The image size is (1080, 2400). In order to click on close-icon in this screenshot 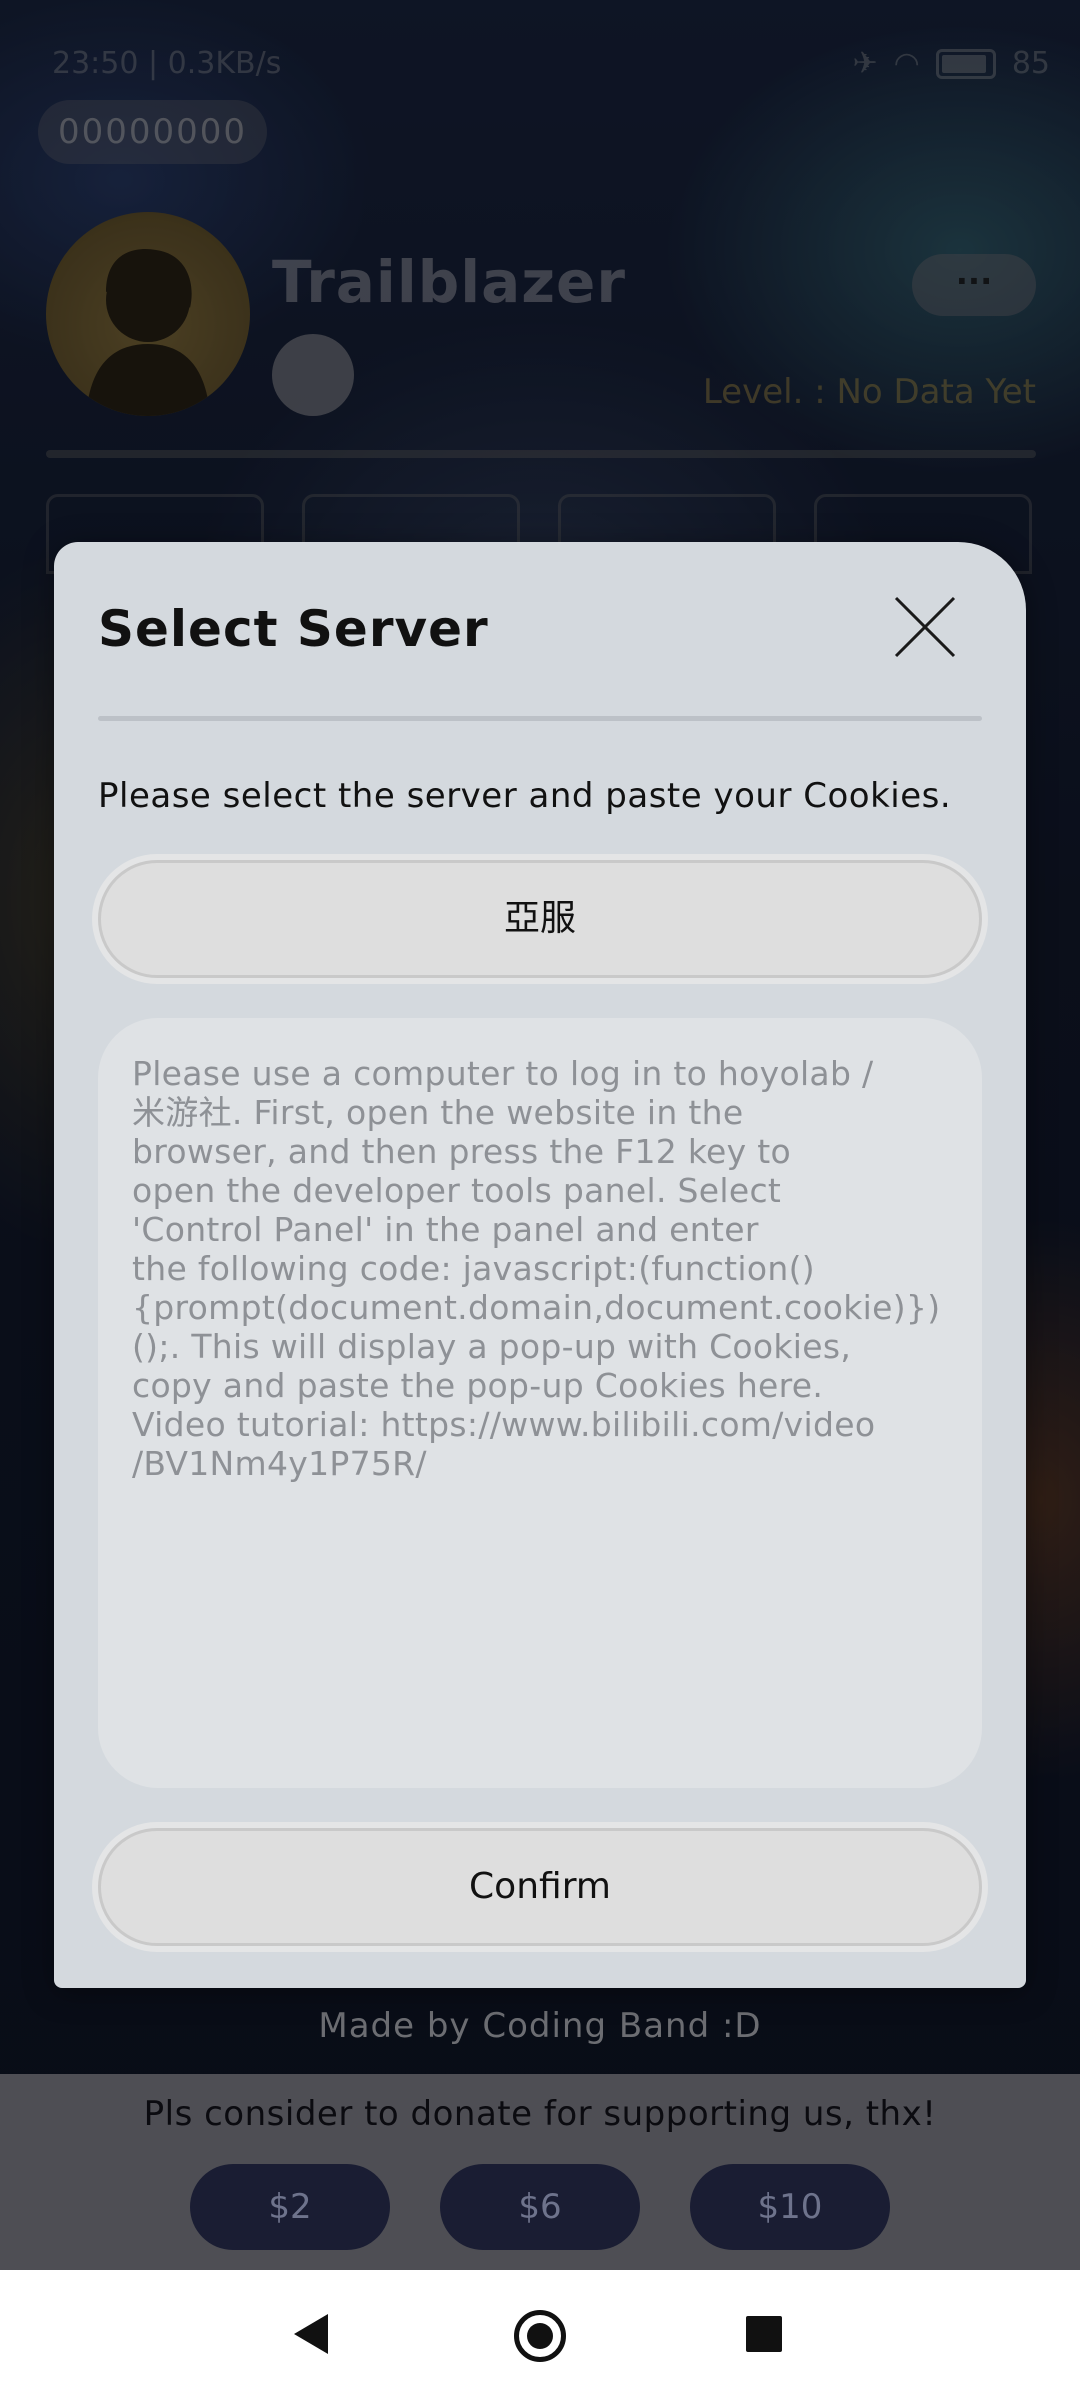, I will do `click(925, 627)`.